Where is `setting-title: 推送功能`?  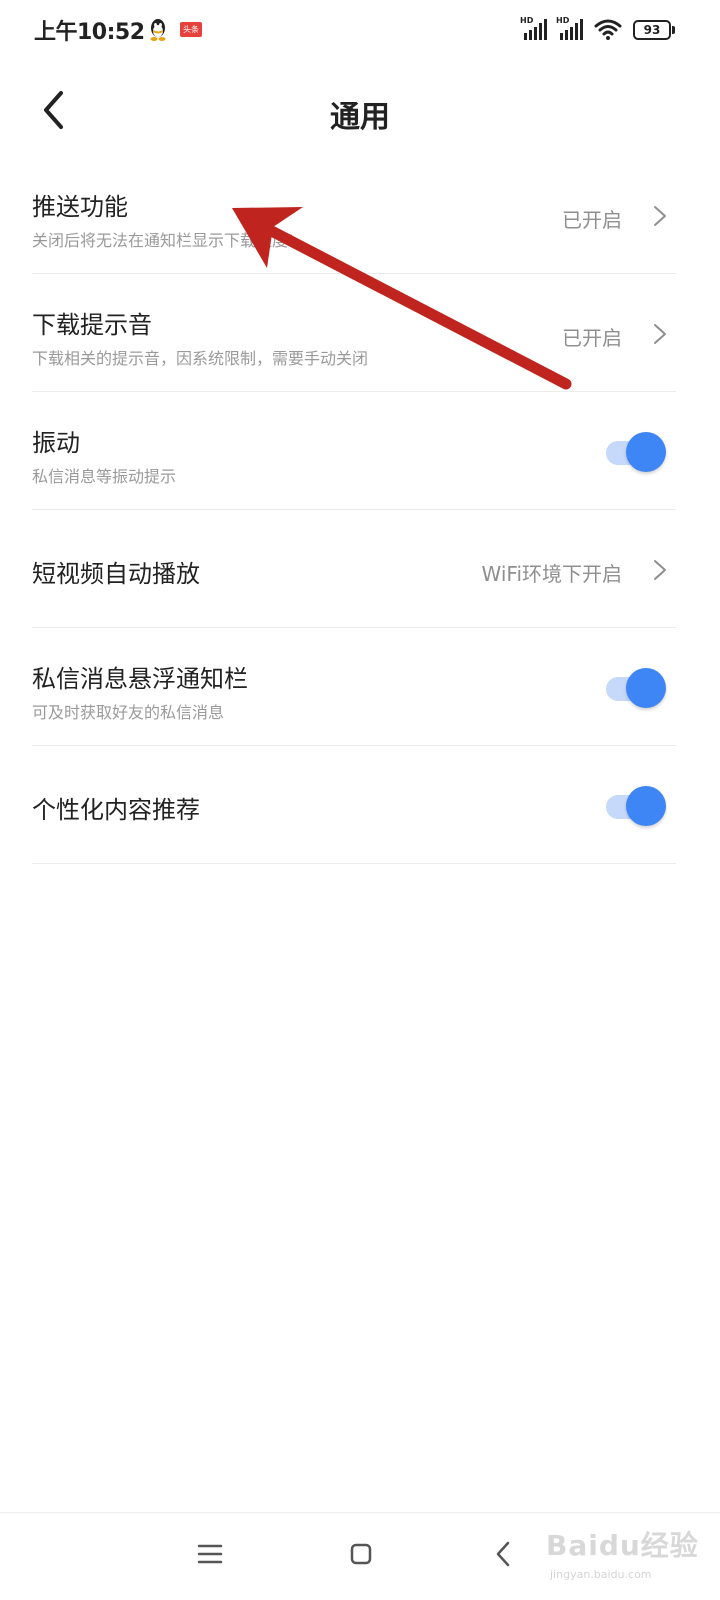
setting-title: 推送功能 is located at coordinates (80, 207).